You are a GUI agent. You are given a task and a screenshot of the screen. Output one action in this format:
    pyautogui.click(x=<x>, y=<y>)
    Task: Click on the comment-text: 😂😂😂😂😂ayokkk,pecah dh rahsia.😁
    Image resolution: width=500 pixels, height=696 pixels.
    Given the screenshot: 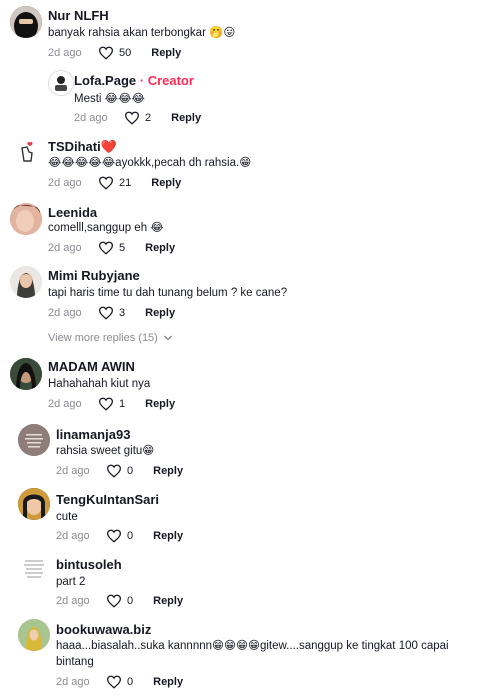 What is the action you would take?
    pyautogui.click(x=150, y=163)
    